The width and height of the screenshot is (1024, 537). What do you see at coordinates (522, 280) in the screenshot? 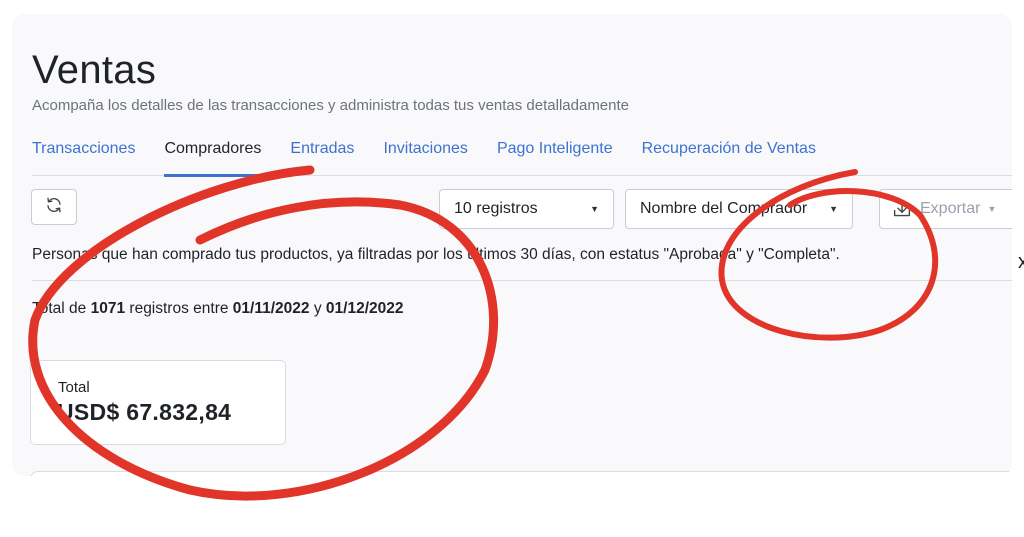
I see `divider` at bounding box center [522, 280].